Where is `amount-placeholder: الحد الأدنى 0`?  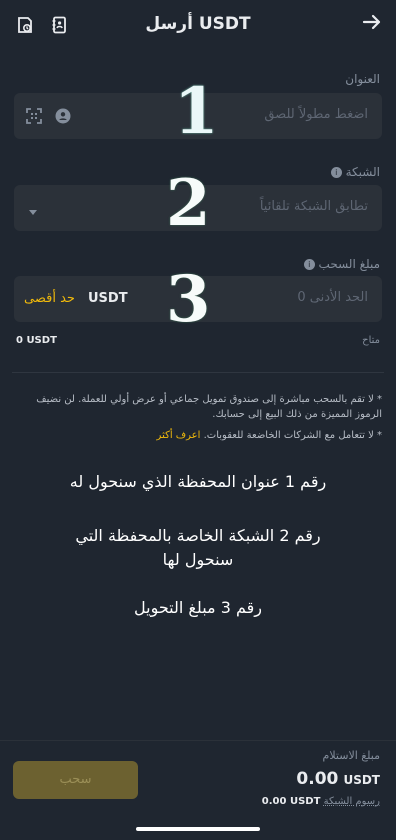
amount-placeholder: الحد الأدنى 0 is located at coordinates (332, 297).